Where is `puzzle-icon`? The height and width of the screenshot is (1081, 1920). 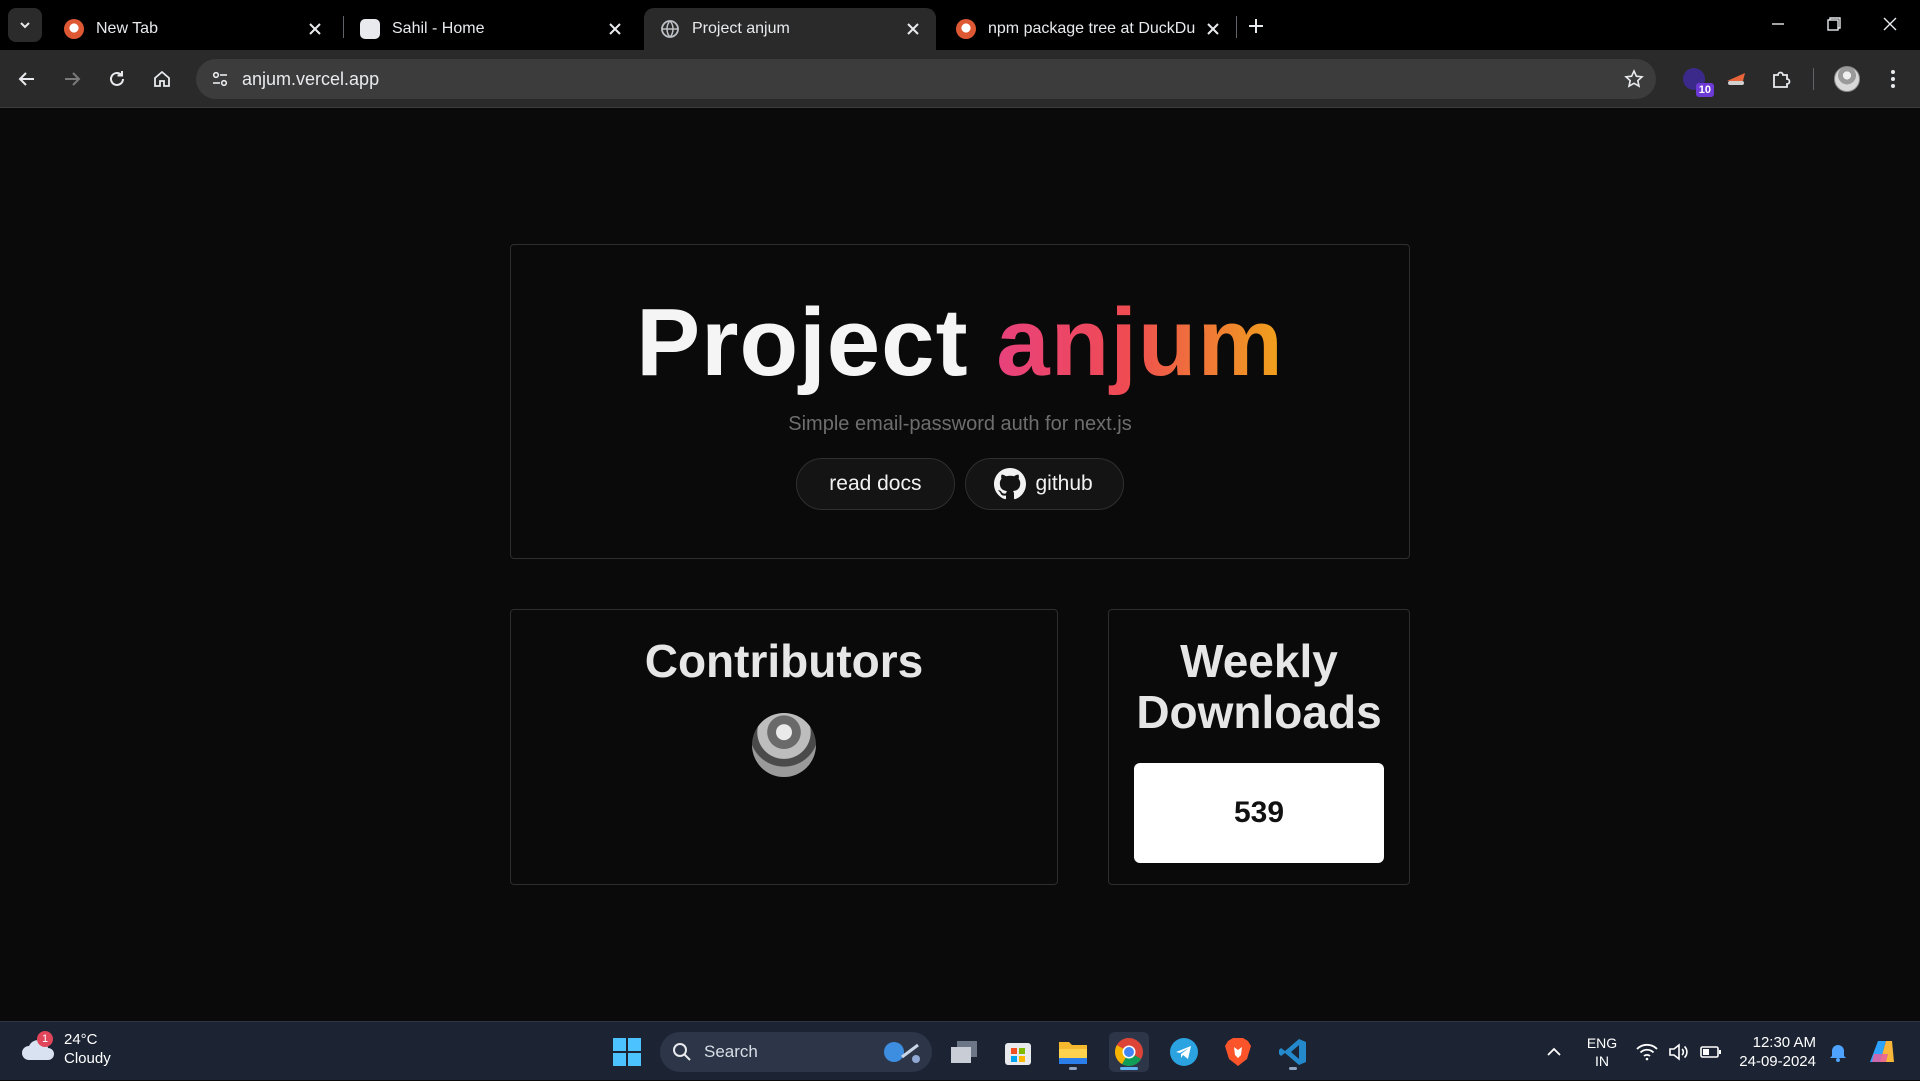
puzzle-icon is located at coordinates (1782, 79).